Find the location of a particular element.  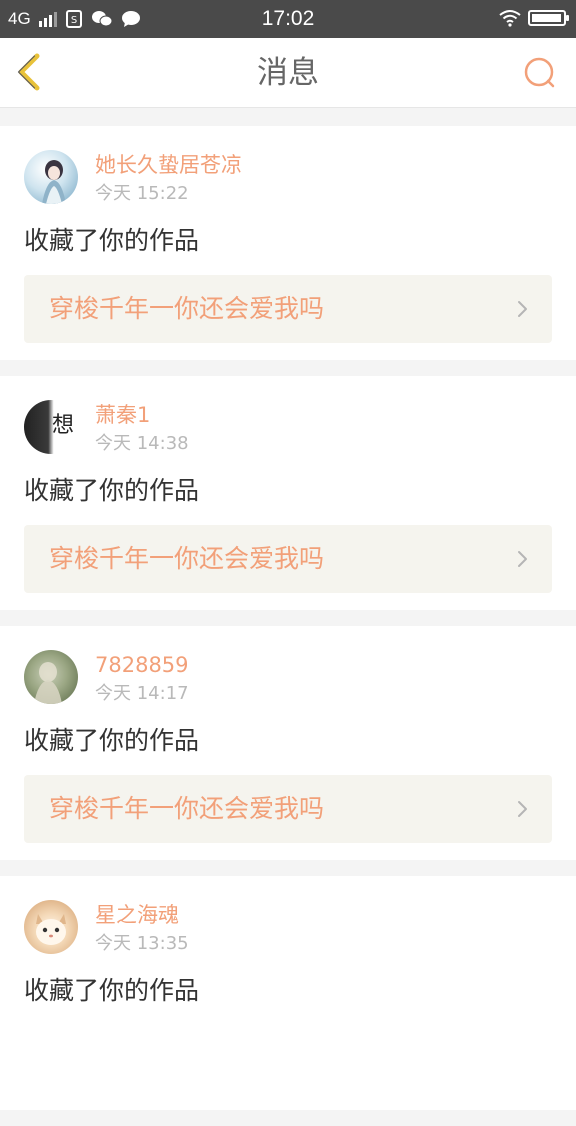

status-right is located at coordinates (533, 18).